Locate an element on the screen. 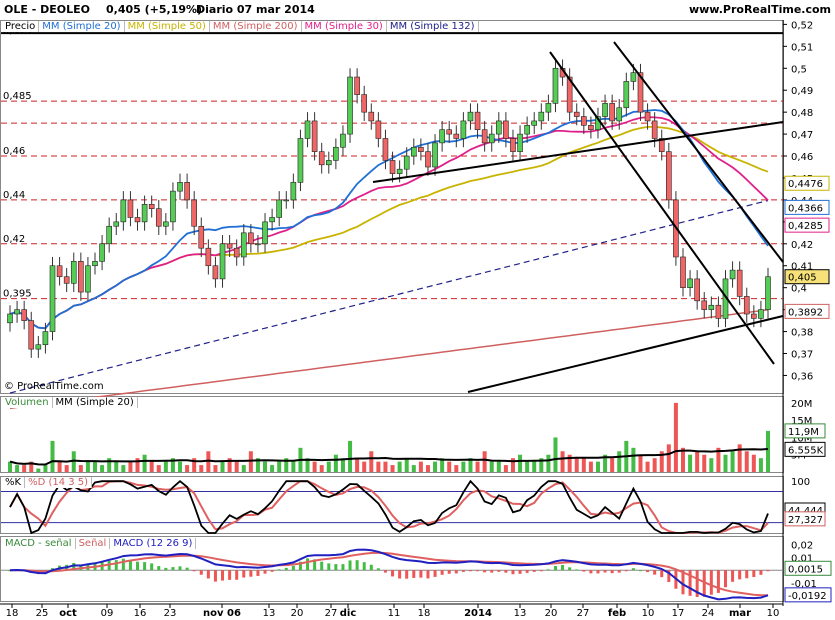  legend-ma50: MM (Simple 50) is located at coordinates (167, 26).